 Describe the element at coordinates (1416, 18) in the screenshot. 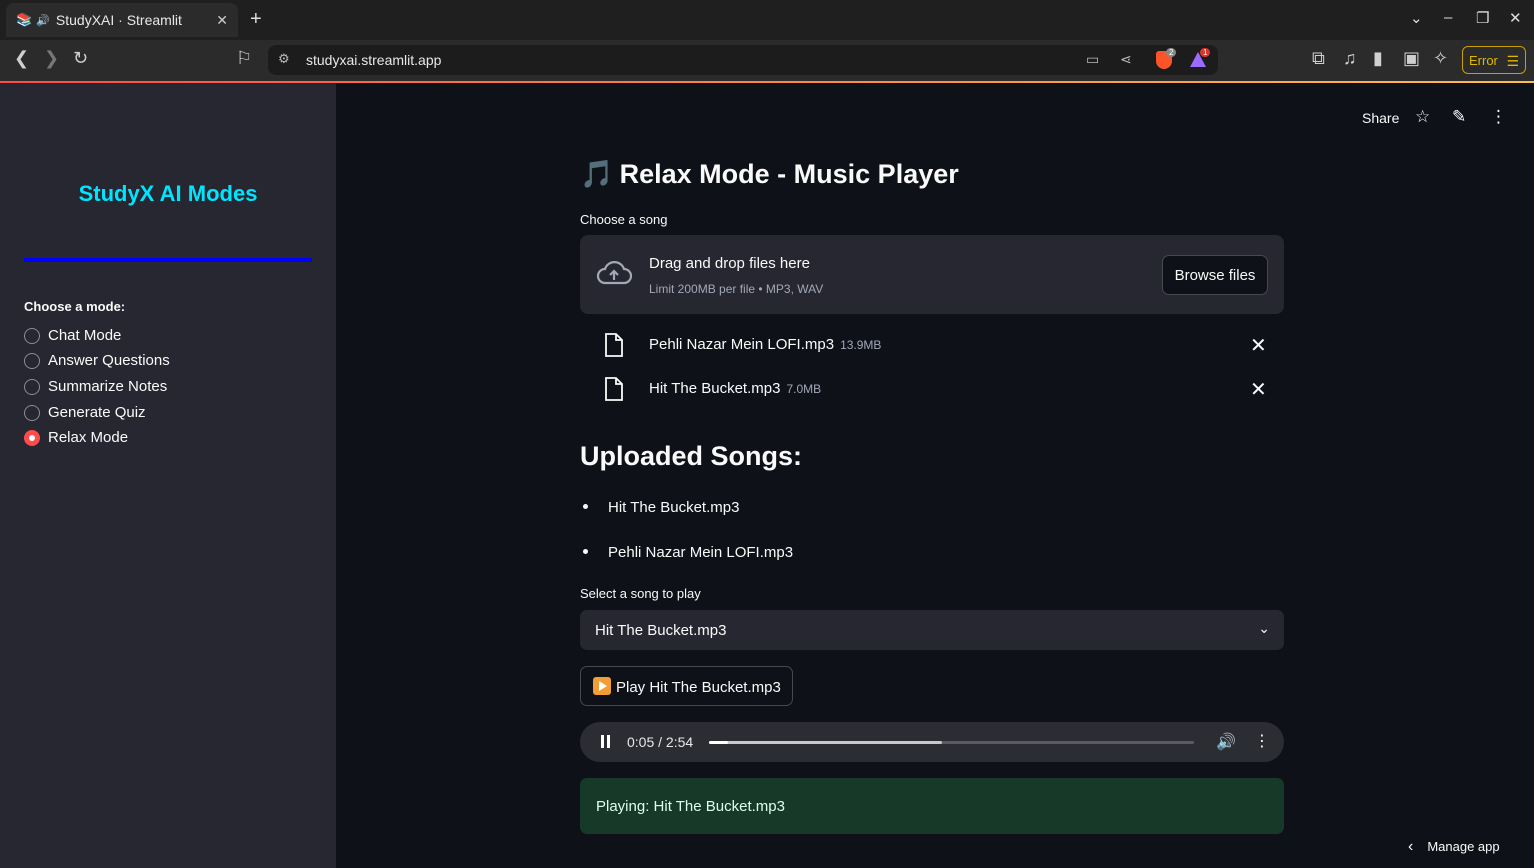

I see `tab-search-icon: ⌄` at that location.